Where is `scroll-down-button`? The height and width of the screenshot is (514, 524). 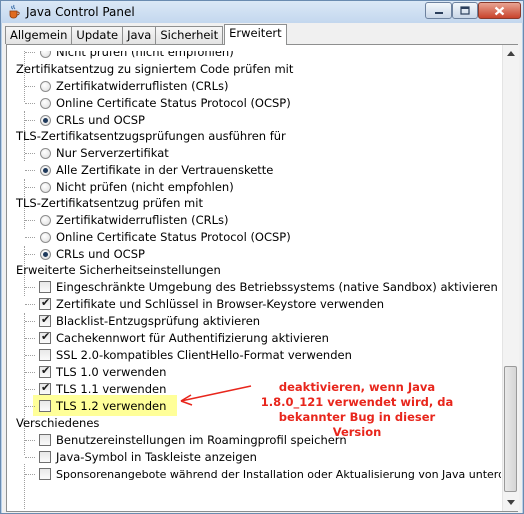
scroll-down-button is located at coordinates (511, 502).